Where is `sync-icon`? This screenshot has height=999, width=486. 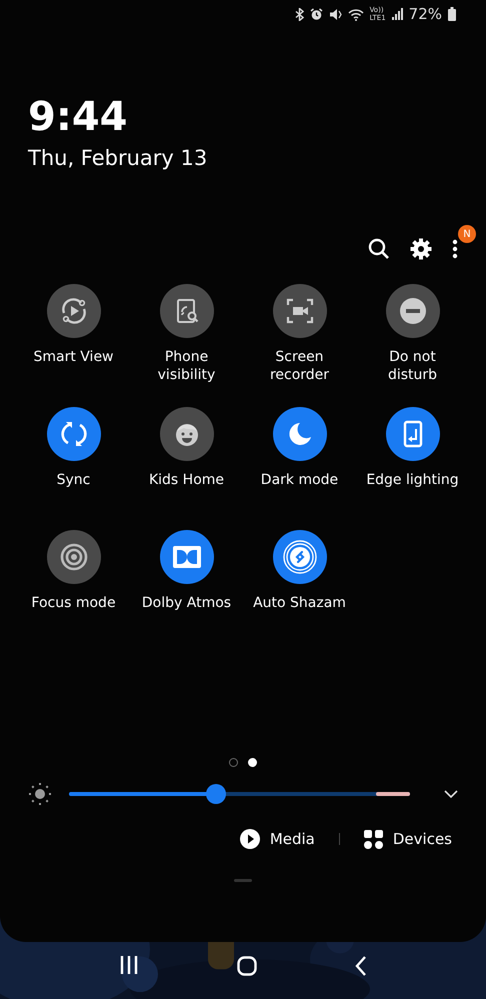
sync-icon is located at coordinates (73, 434).